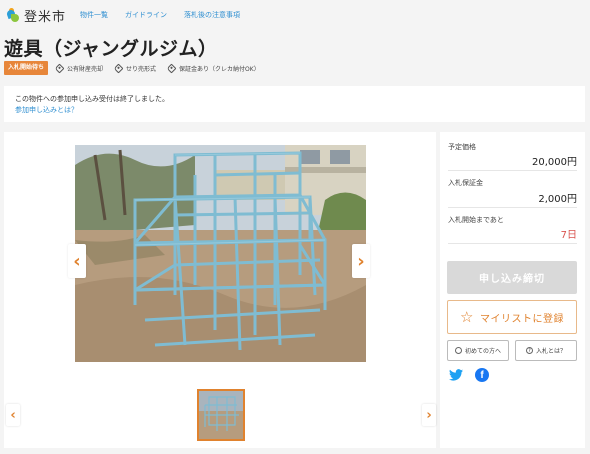  I want to click on prev-thumbnail-button: ‹, so click(13, 415).